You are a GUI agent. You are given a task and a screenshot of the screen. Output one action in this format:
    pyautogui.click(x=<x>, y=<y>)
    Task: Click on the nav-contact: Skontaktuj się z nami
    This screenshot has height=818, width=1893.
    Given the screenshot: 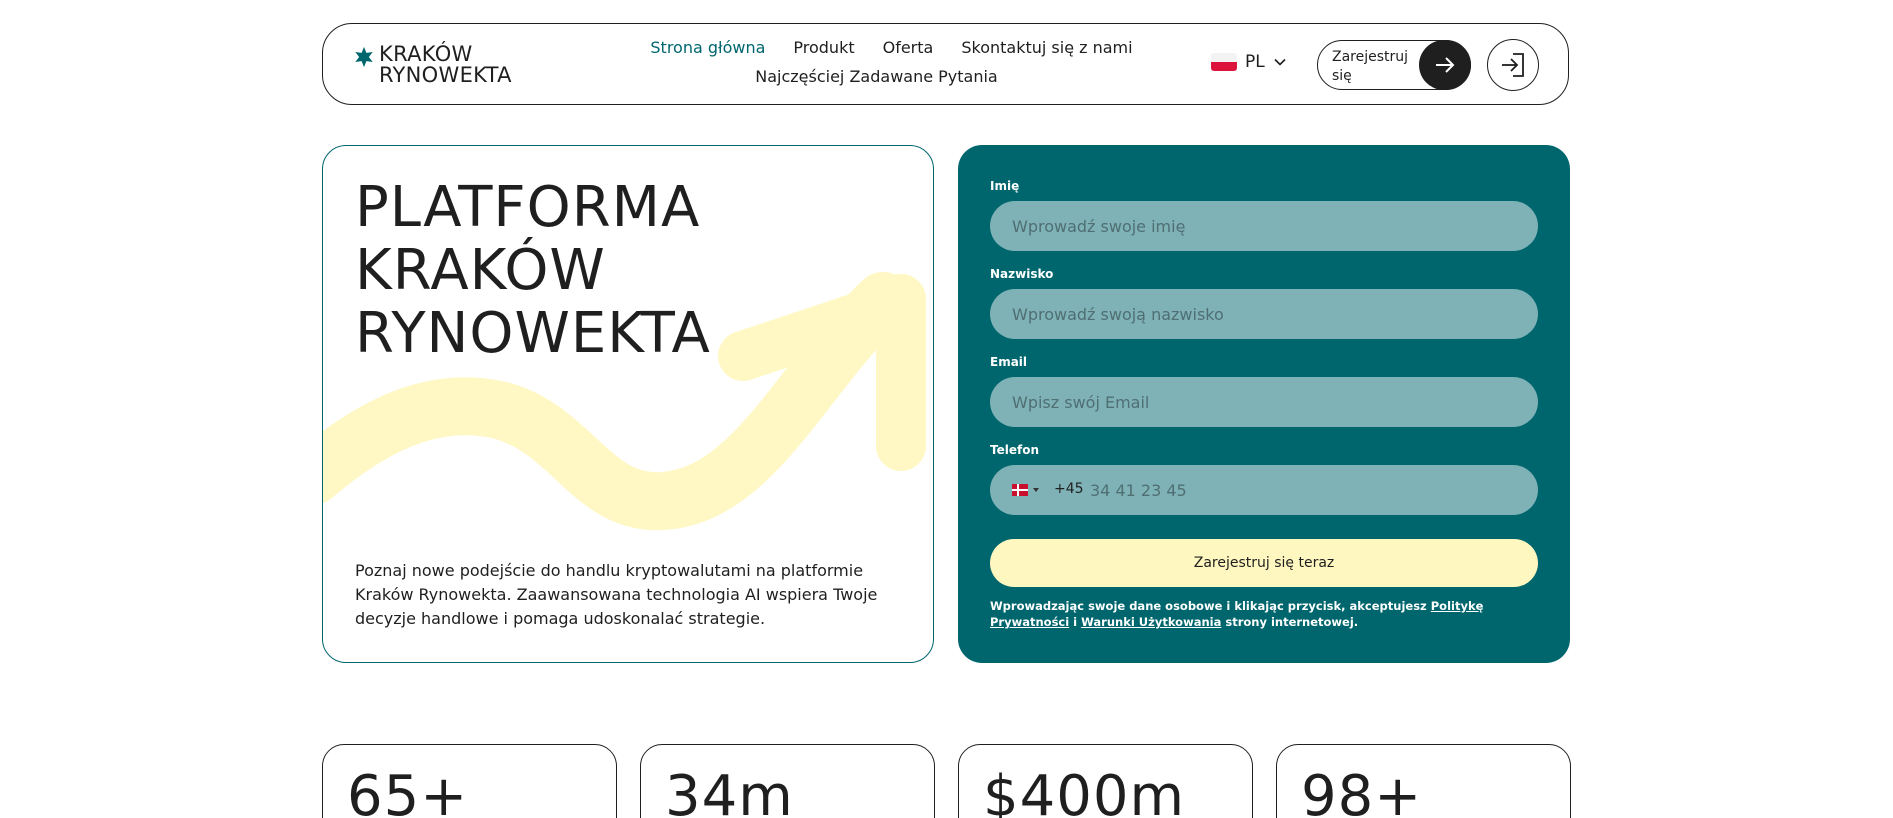 What is the action you would take?
    pyautogui.click(x=1046, y=47)
    